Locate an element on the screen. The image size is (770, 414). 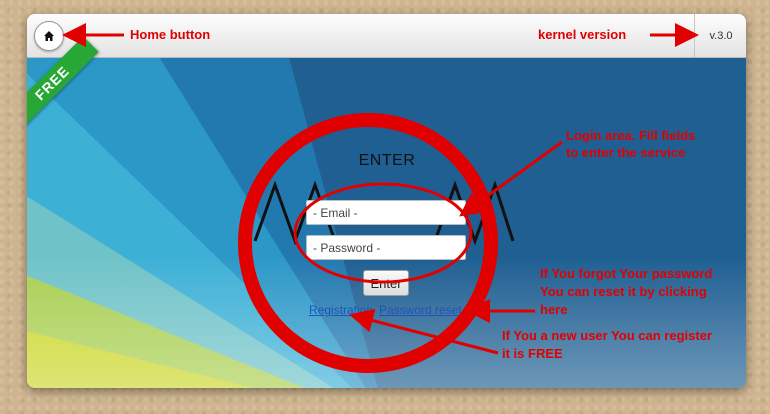
home-button-annotation: Home button is located at coordinates (170, 34).